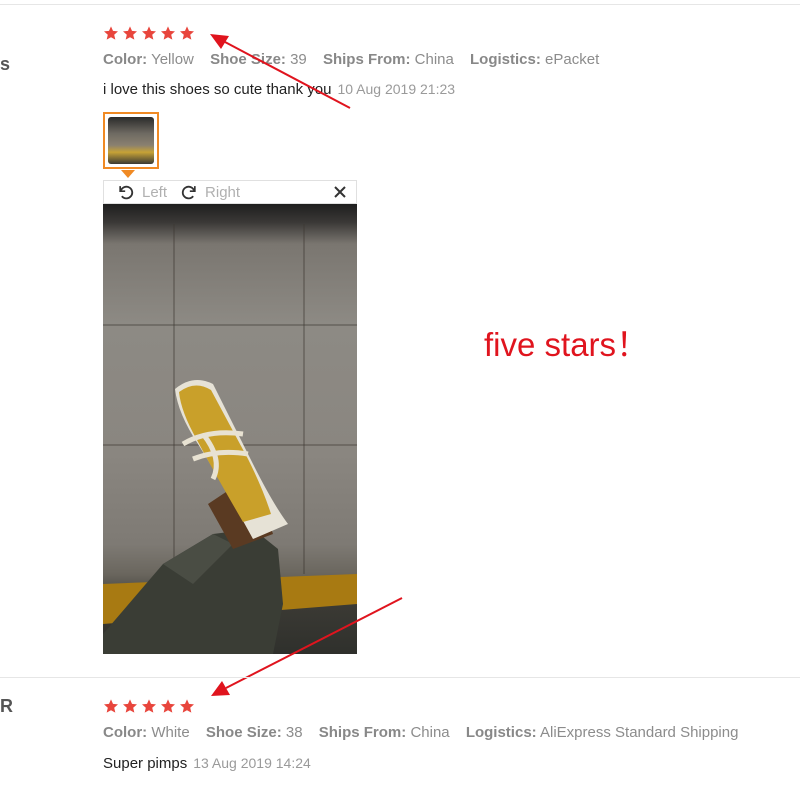 This screenshot has width=800, height=800. I want to click on rotate-right-icon, so click(188, 192).